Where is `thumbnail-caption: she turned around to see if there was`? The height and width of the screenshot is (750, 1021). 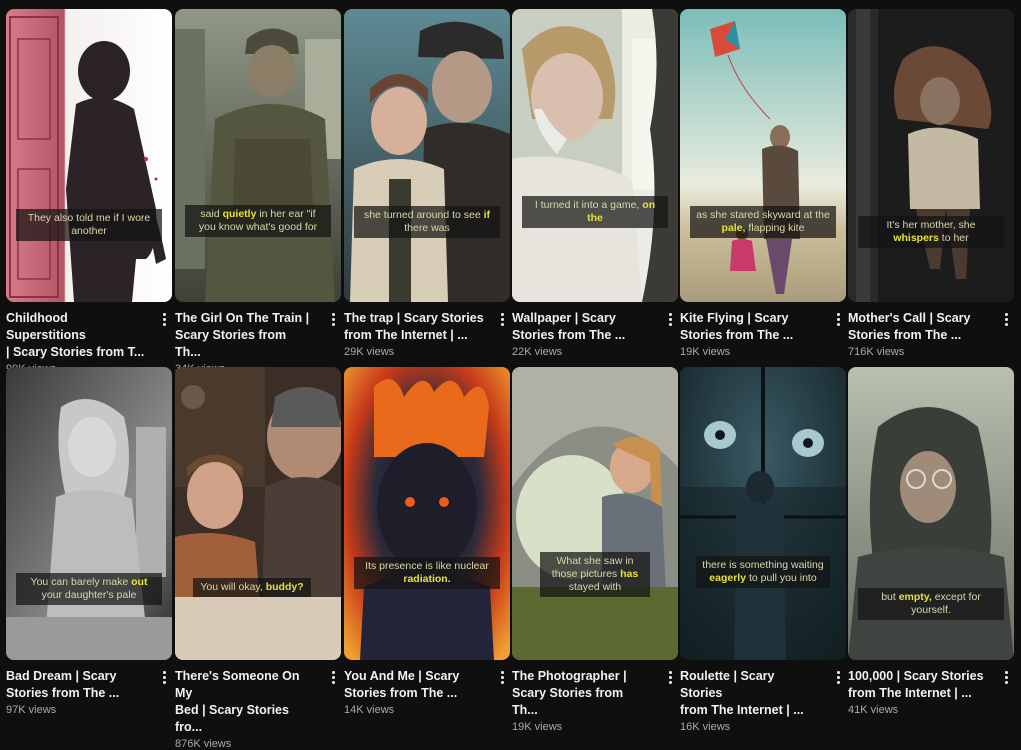 thumbnail-caption: she turned around to see if there was is located at coordinates (427, 222).